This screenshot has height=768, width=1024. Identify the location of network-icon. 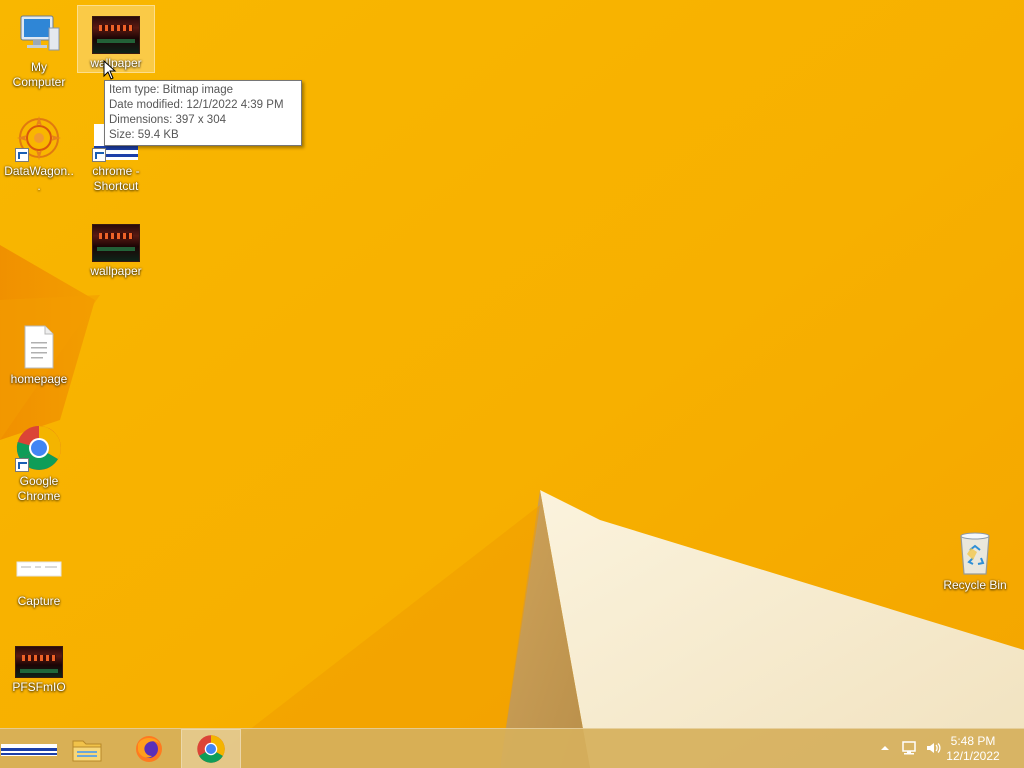
(909, 748).